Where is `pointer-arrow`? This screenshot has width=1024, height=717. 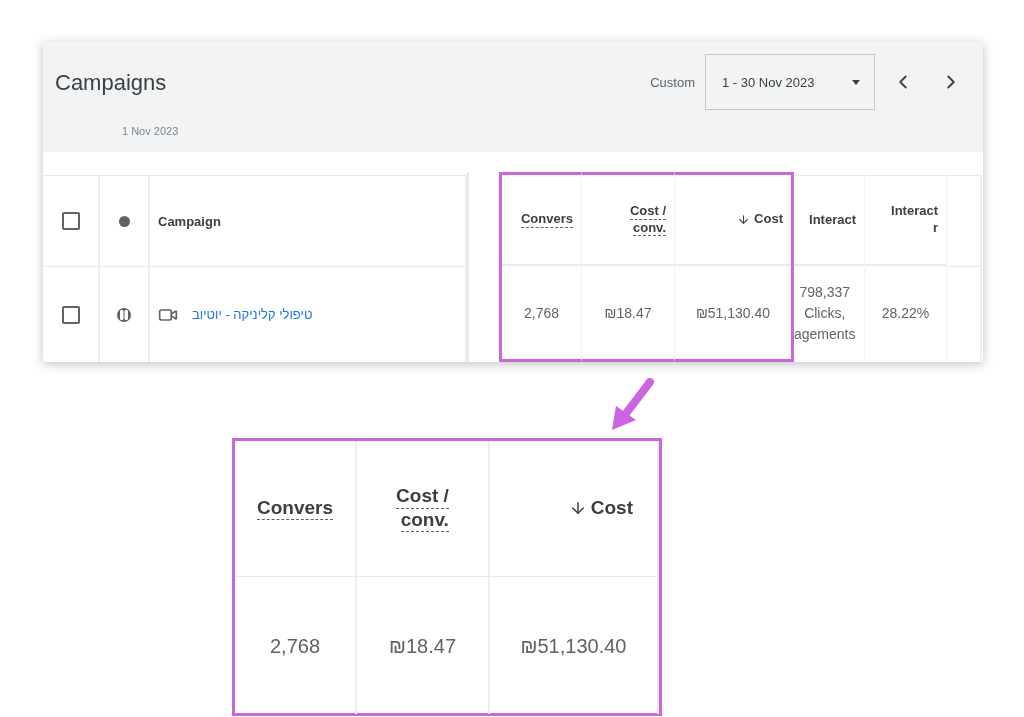 pointer-arrow is located at coordinates (633, 404).